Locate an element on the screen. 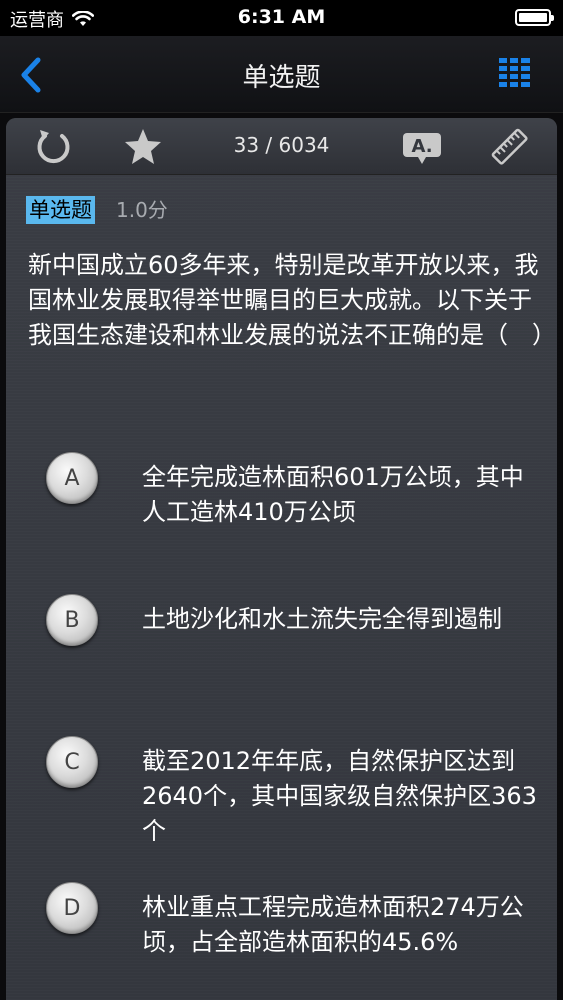 This screenshot has height=1000, width=563. svg-text: A. is located at coordinates (421, 146).